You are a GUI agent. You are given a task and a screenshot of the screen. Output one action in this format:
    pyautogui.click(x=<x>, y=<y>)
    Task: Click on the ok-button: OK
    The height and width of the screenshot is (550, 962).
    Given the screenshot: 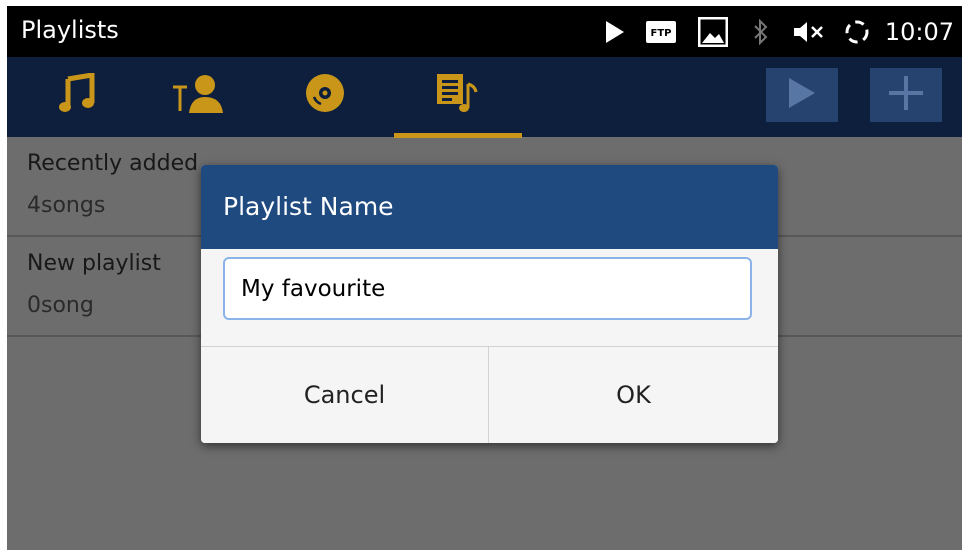 What is the action you would take?
    pyautogui.click(x=633, y=395)
    